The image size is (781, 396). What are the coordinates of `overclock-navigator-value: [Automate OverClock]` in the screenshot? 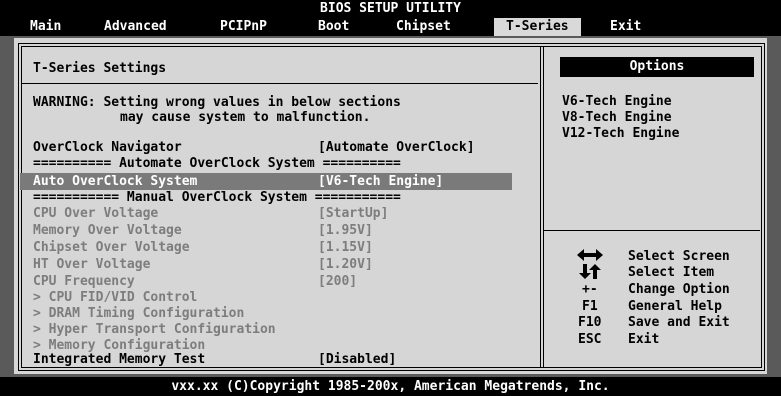 It's located at (396, 147).